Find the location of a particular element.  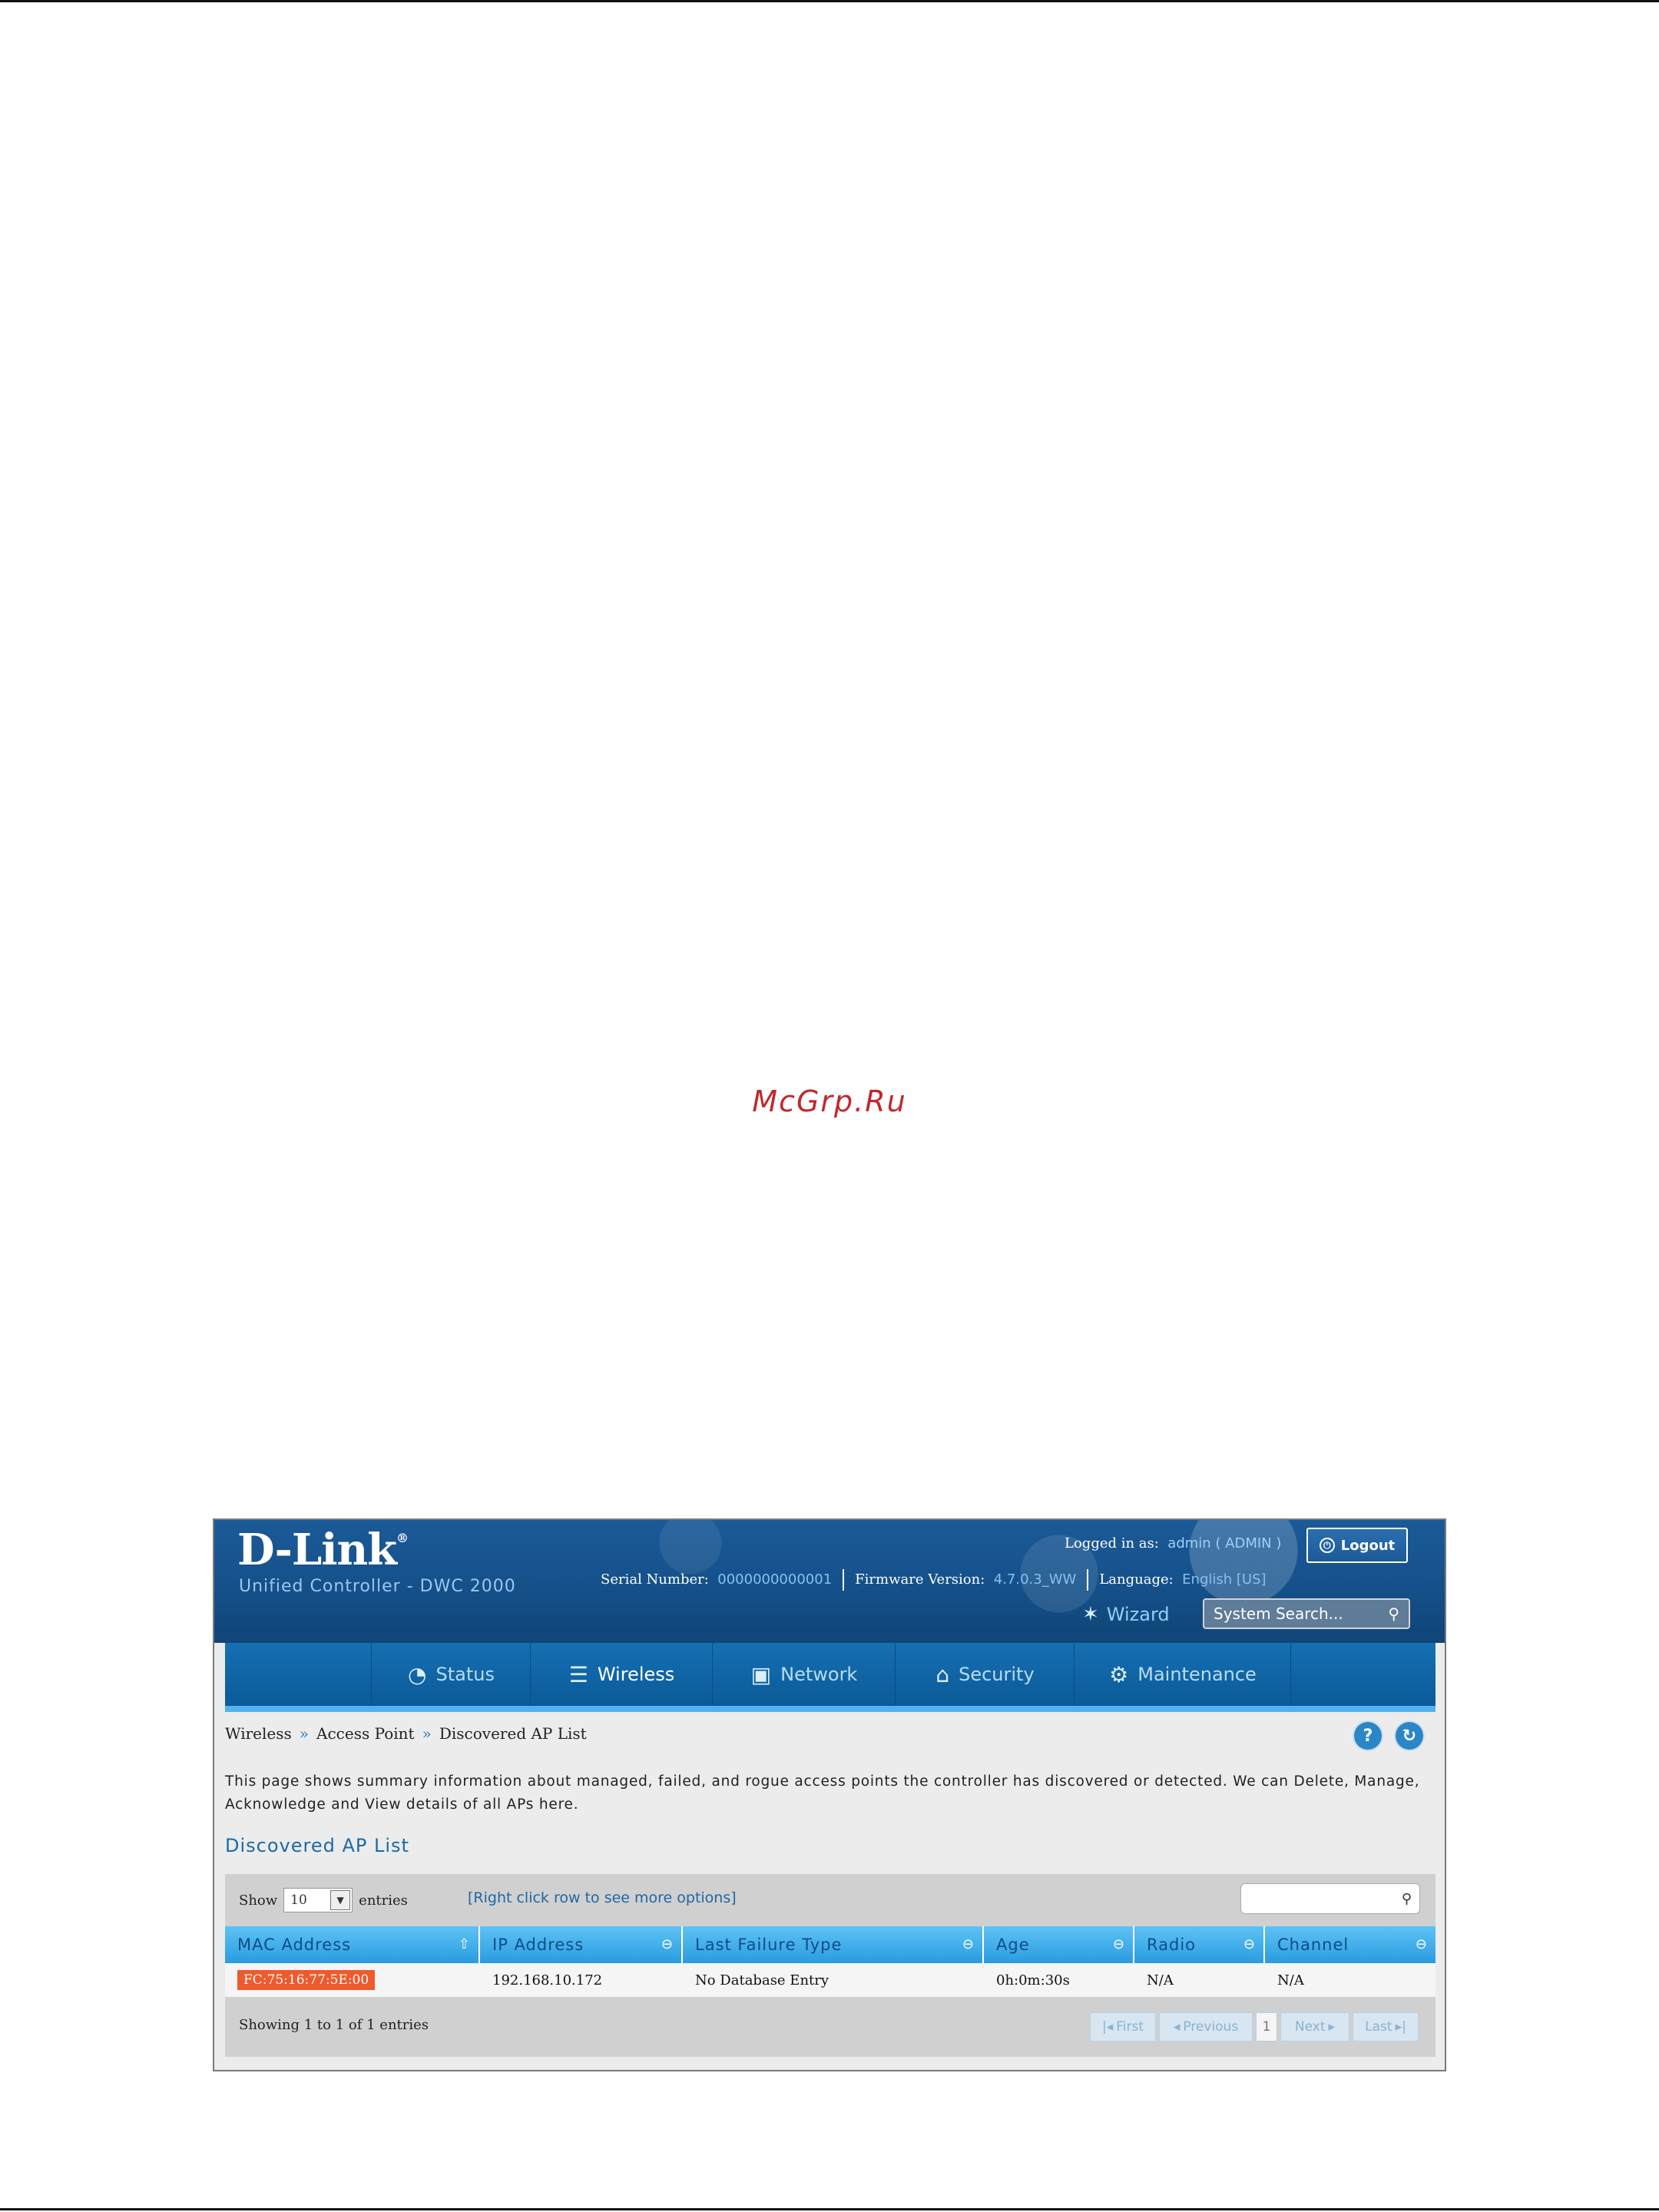

cell-radio: N/A is located at coordinates (1161, 1980).